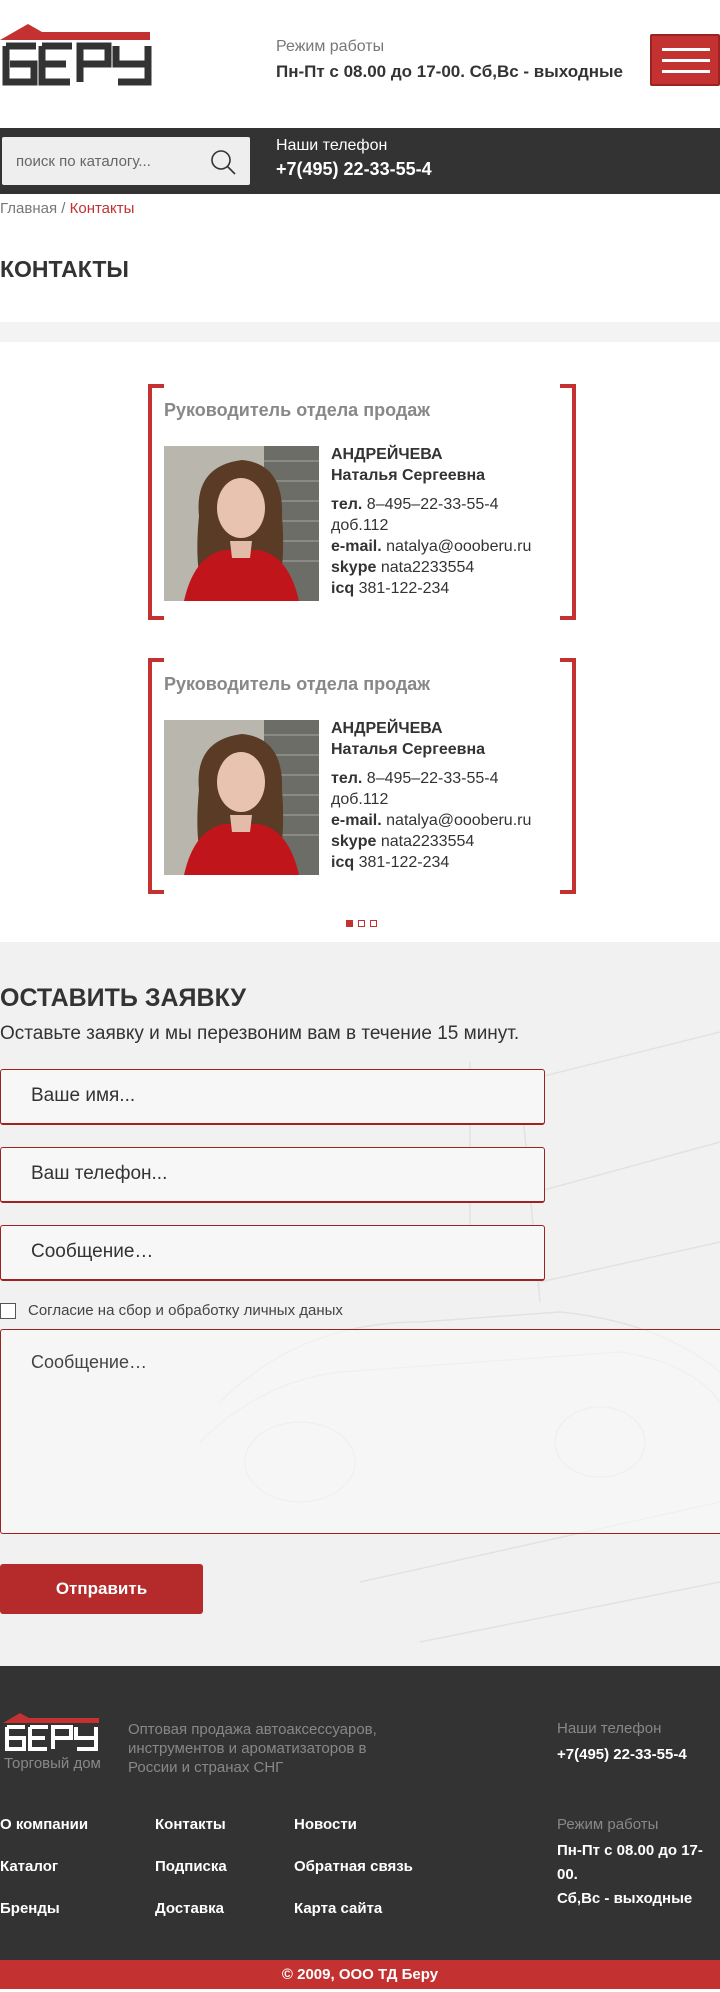  Describe the element at coordinates (360, 209) in the screenshot. I see `breadcrumb: Главная / Контакты` at that location.